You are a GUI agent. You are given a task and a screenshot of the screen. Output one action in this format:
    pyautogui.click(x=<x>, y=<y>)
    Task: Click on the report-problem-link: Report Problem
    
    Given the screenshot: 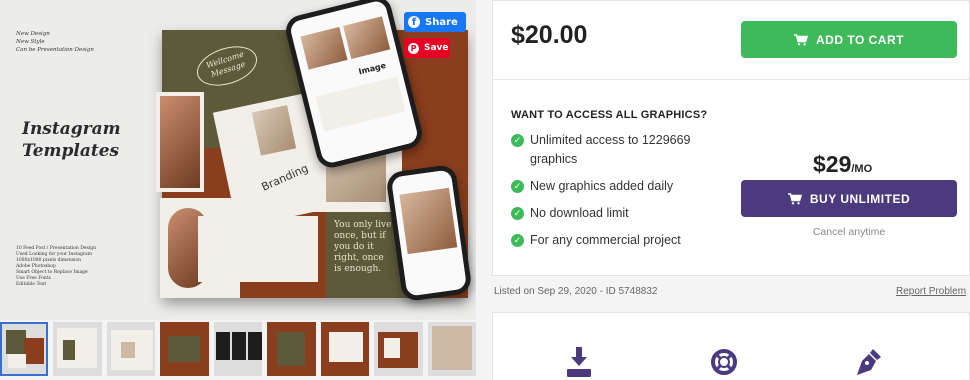 What is the action you would take?
    pyautogui.click(x=931, y=291)
    